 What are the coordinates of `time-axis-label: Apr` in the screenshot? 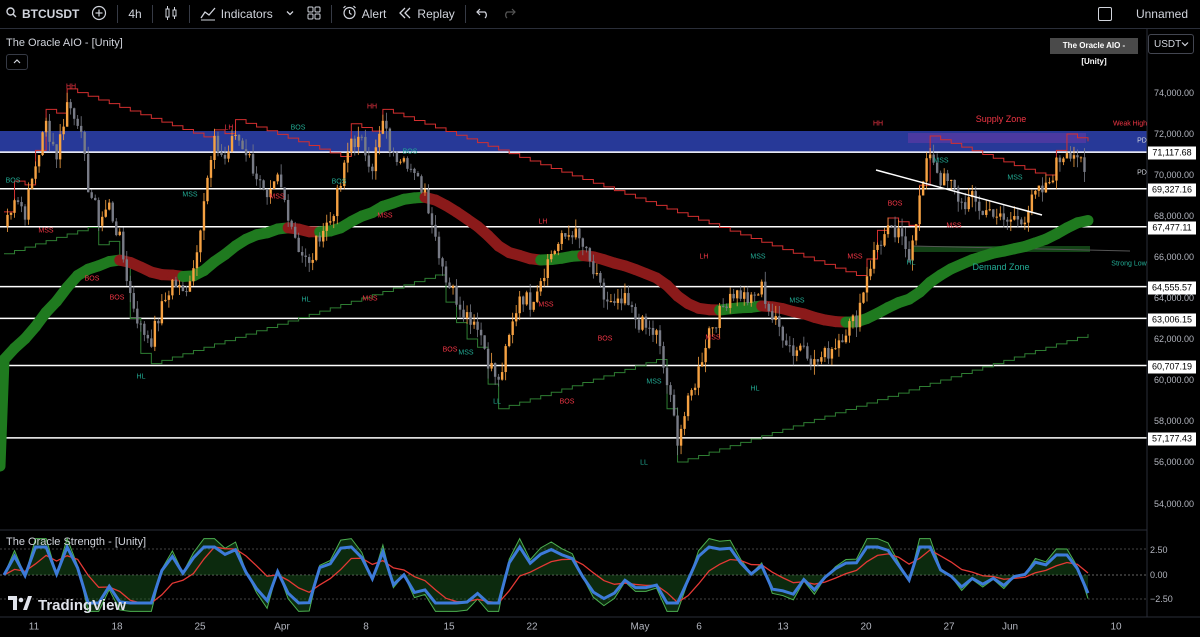 It's located at (282, 627).